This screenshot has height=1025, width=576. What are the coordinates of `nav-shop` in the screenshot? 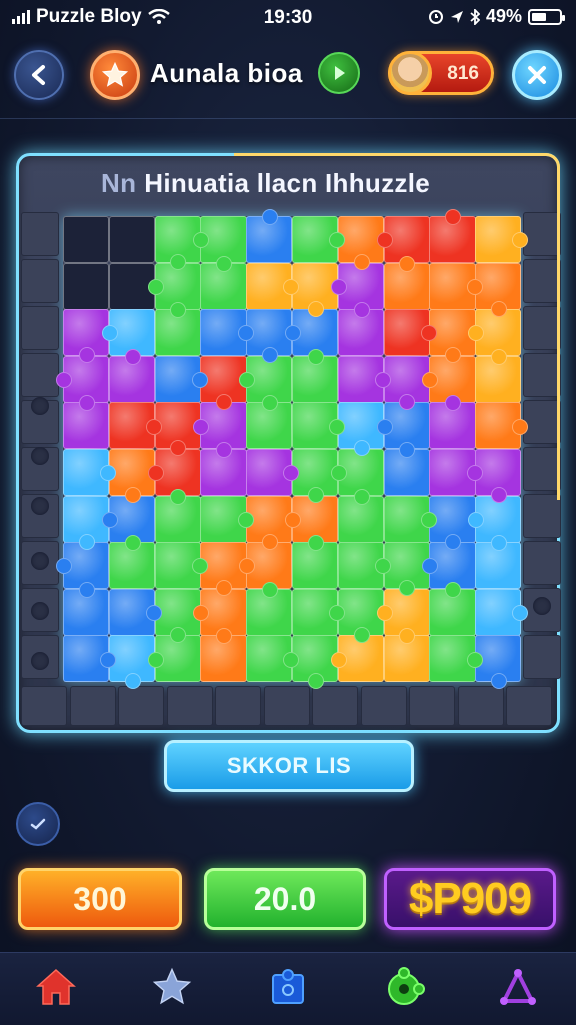 It's located at (404, 987).